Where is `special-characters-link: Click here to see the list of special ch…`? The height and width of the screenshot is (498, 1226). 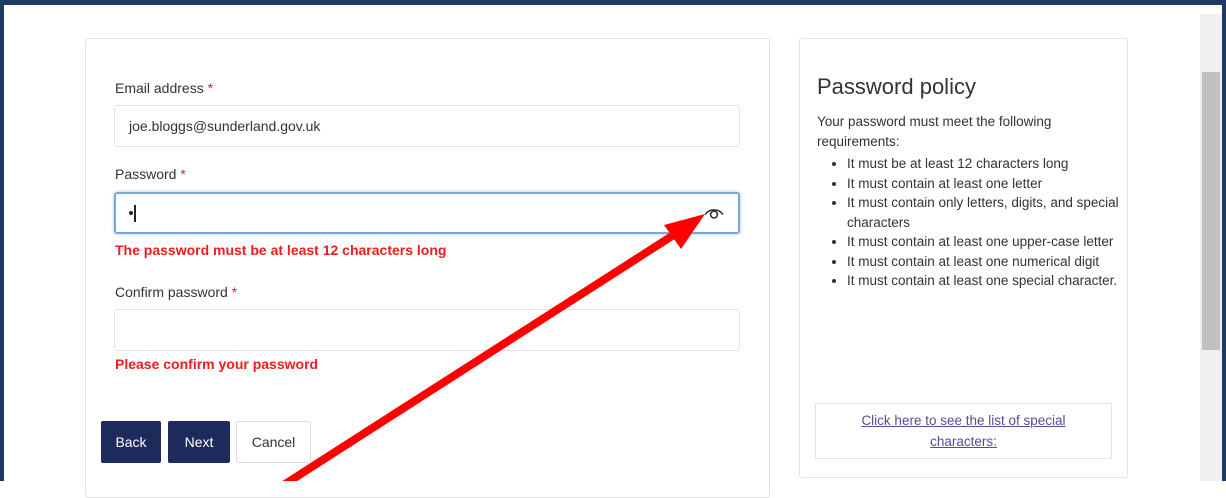 special-characters-link: Click here to see the list of special ch… is located at coordinates (964, 431).